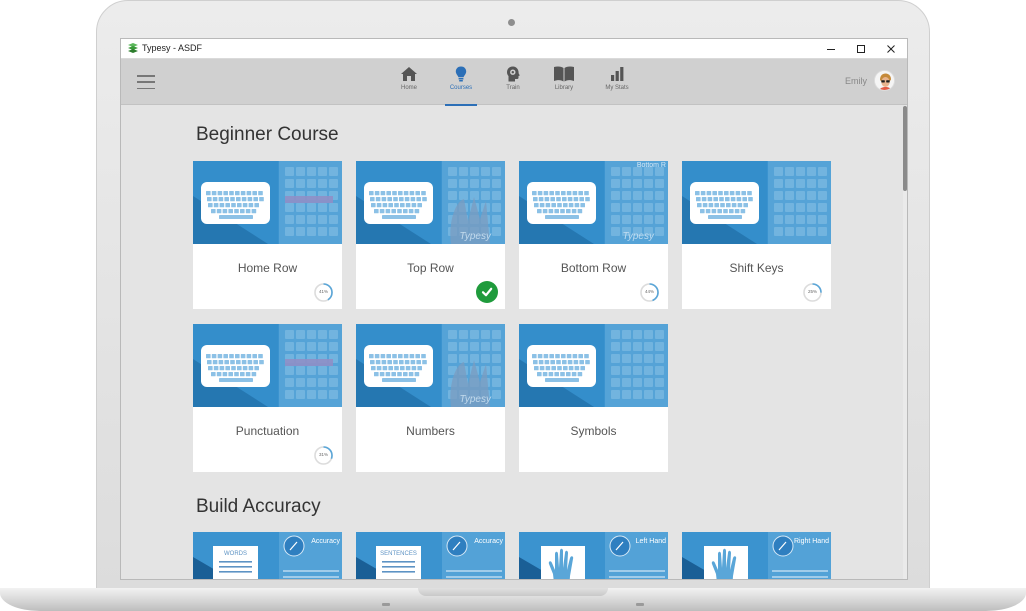  Describe the element at coordinates (617, 88) in the screenshot. I see `nav-label: My Stats` at that location.